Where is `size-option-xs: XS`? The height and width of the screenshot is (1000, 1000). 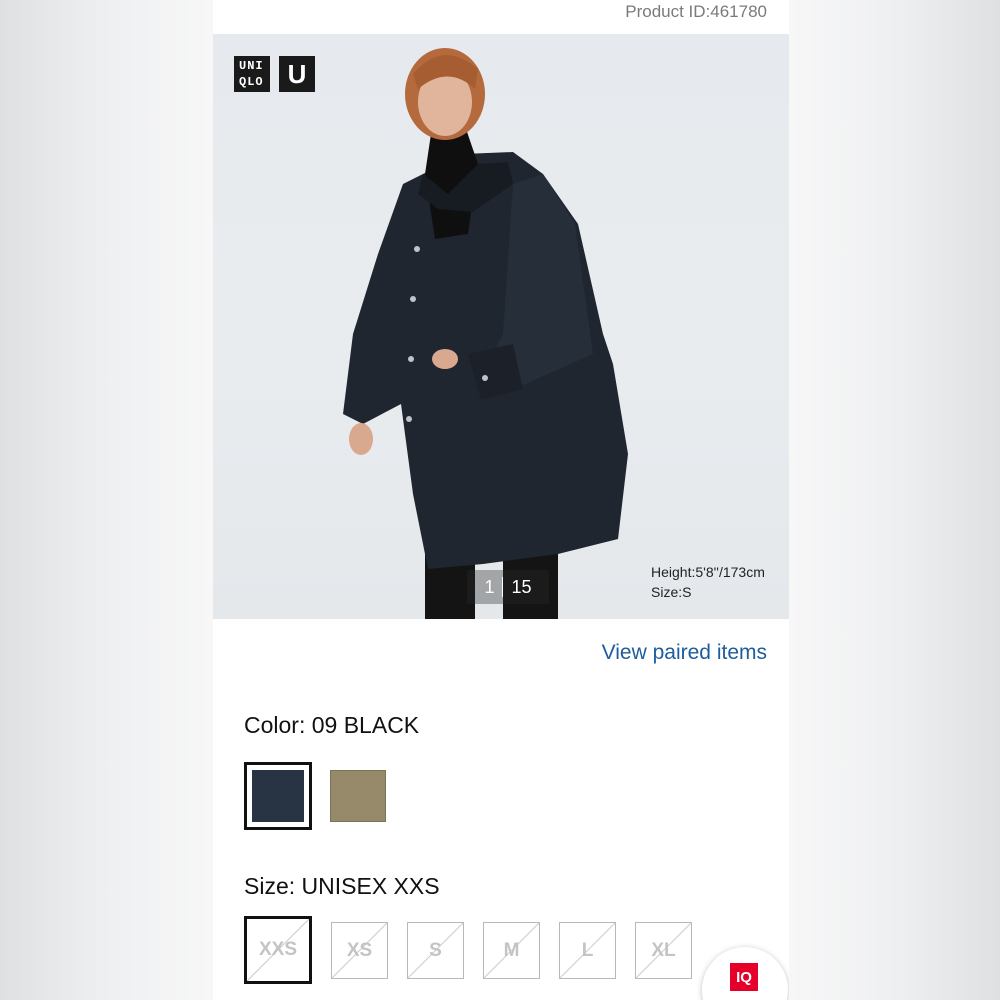 size-option-xs: XS is located at coordinates (359, 950).